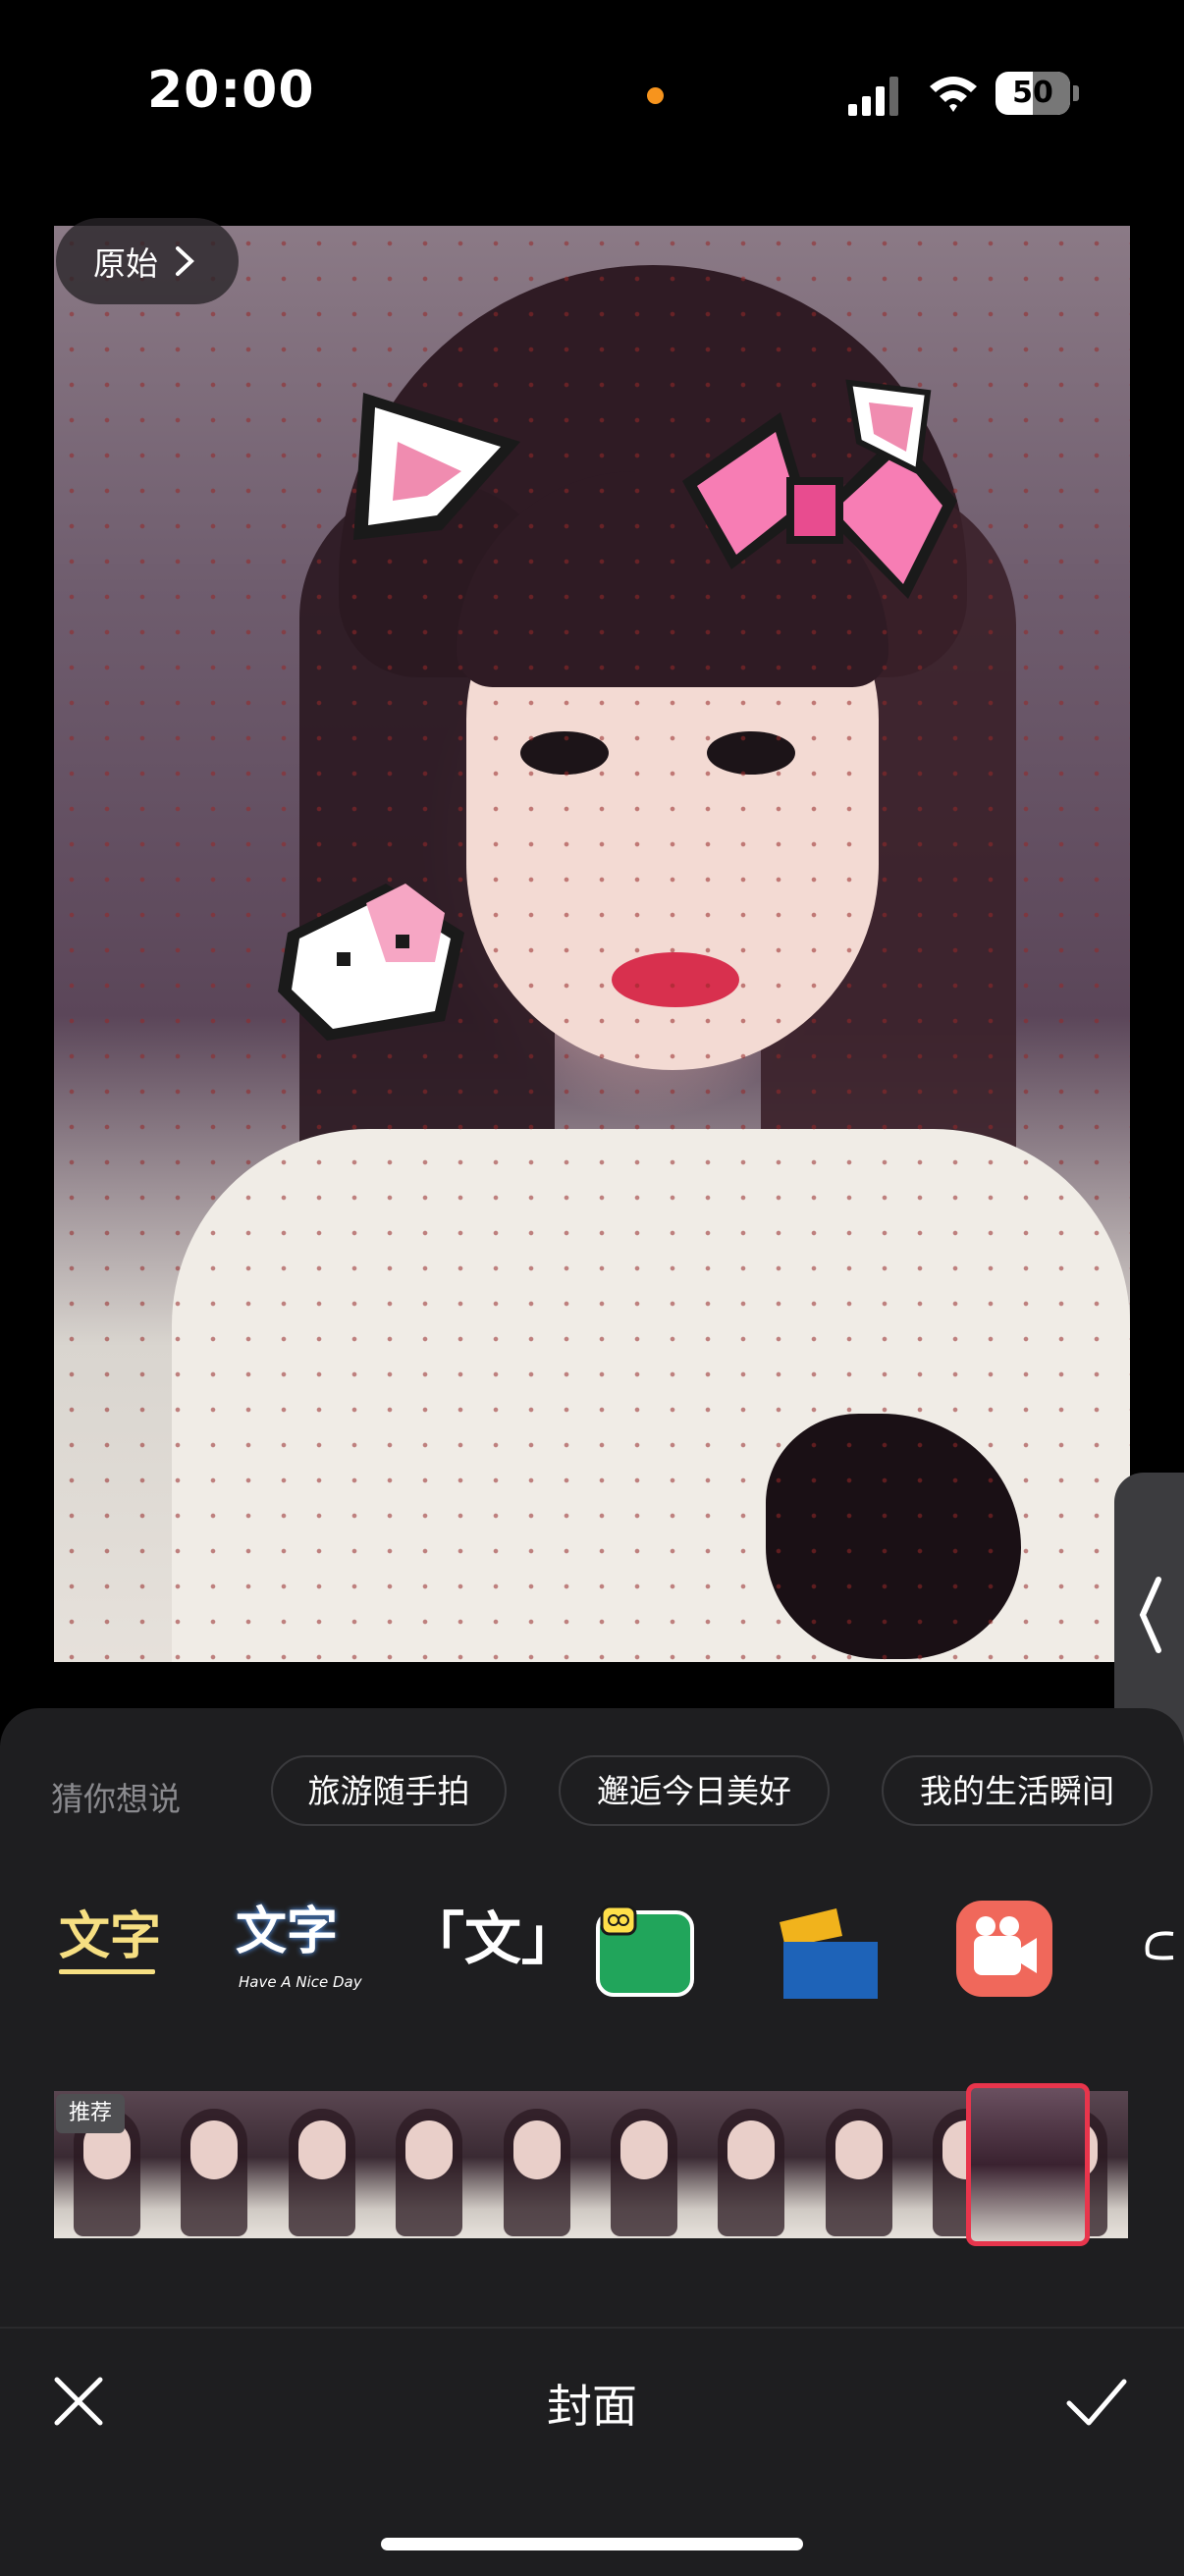 This screenshot has width=1184, height=2576. Describe the element at coordinates (1150, 1615) in the screenshot. I see `chevron-left-icon` at that location.